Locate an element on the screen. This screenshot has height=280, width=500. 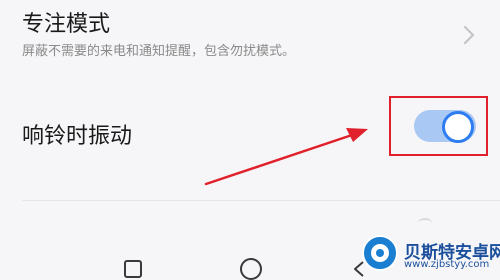
faint-ear-icon is located at coordinates (425, 223).